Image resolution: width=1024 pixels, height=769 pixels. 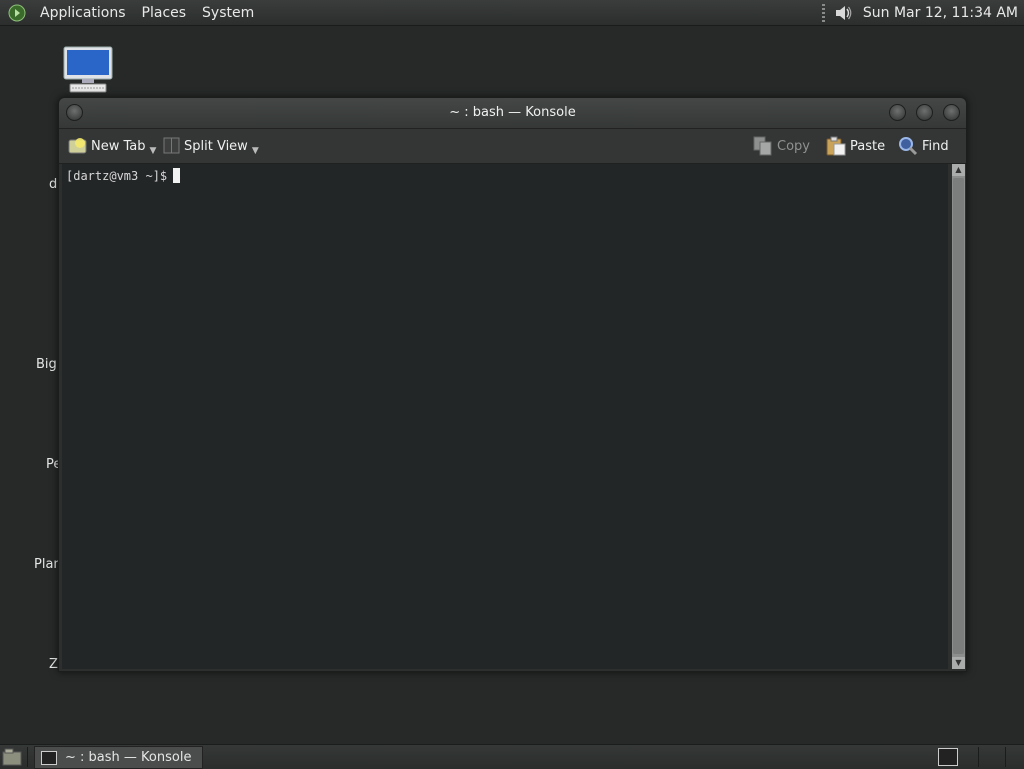 What do you see at coordinates (512, 146) in the screenshot?
I see `toolbar: New Tab ▼ Split View ▼ Copy Paste Find` at bounding box center [512, 146].